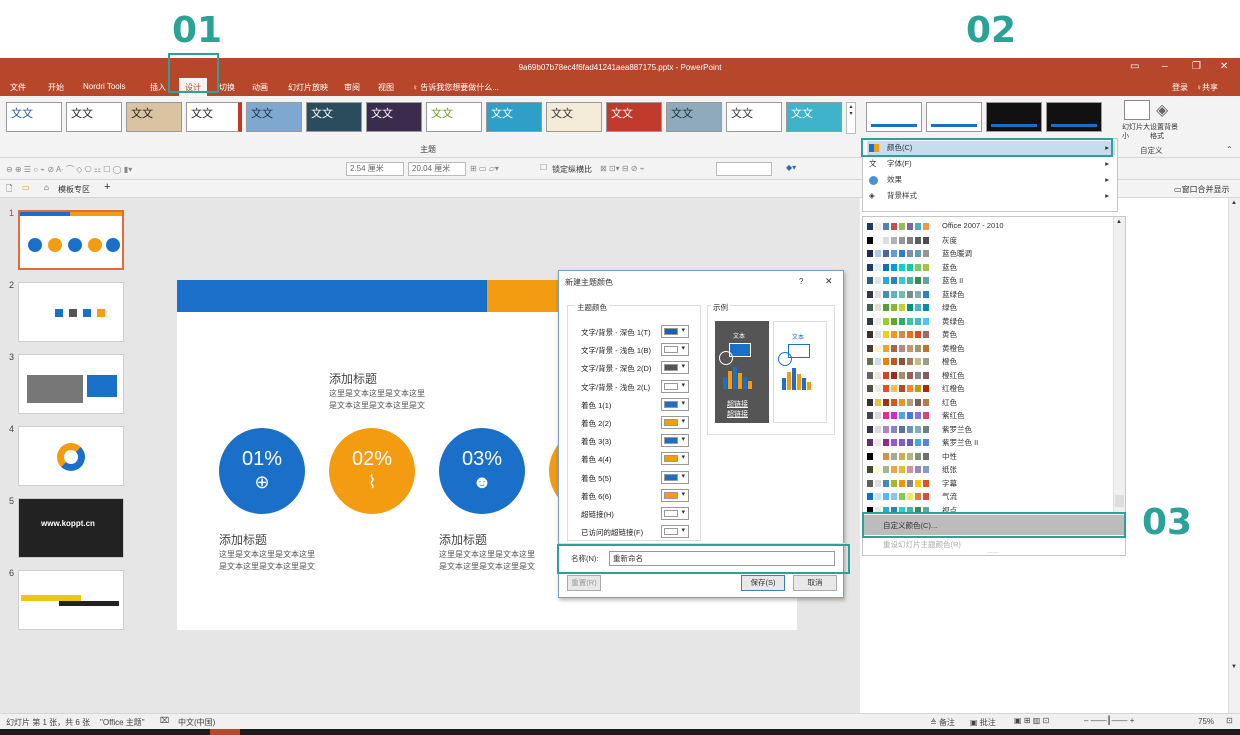 This screenshot has height=735, width=1240. I want to click on help-button: ?, so click(801, 281).